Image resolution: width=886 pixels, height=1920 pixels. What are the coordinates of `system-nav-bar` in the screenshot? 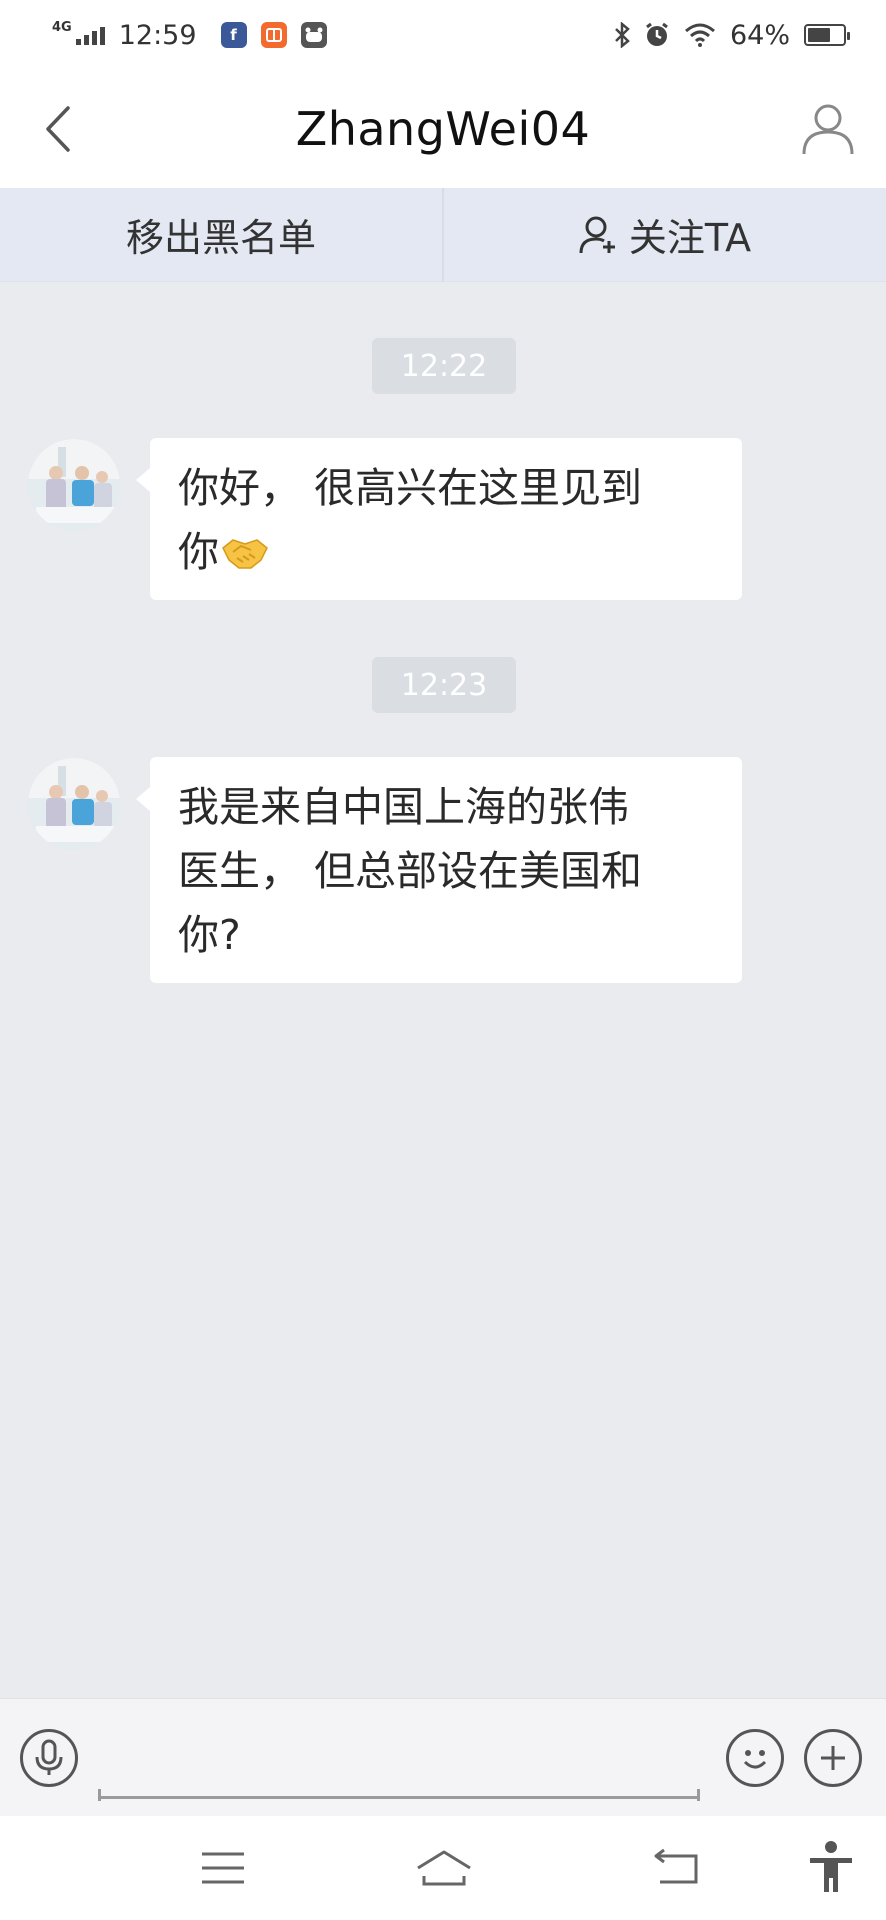 It's located at (443, 1868).